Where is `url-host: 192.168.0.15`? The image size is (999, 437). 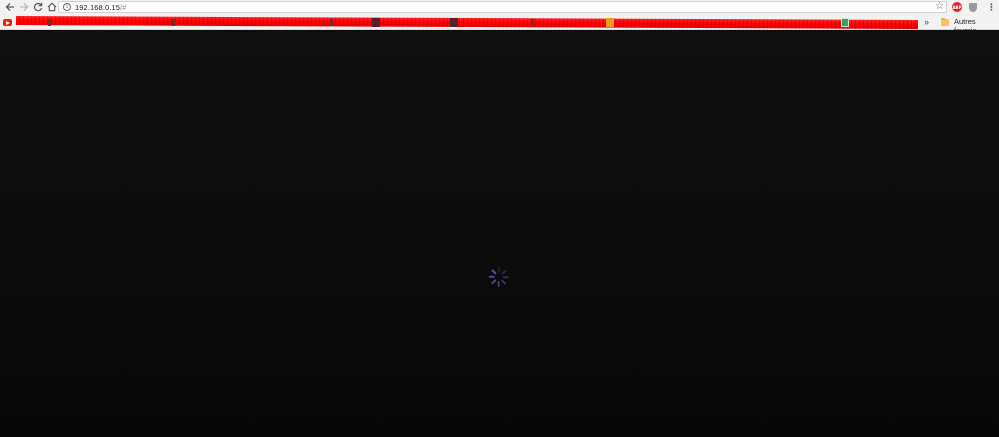
url-host: 192.168.0.15 is located at coordinates (97, 7).